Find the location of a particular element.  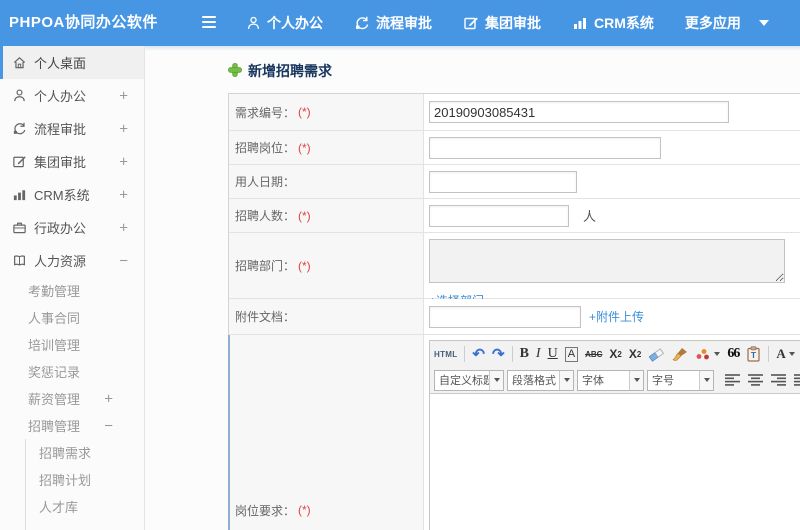

sidebar-item-personal-desktop: 个人桌面 is located at coordinates (72, 62).